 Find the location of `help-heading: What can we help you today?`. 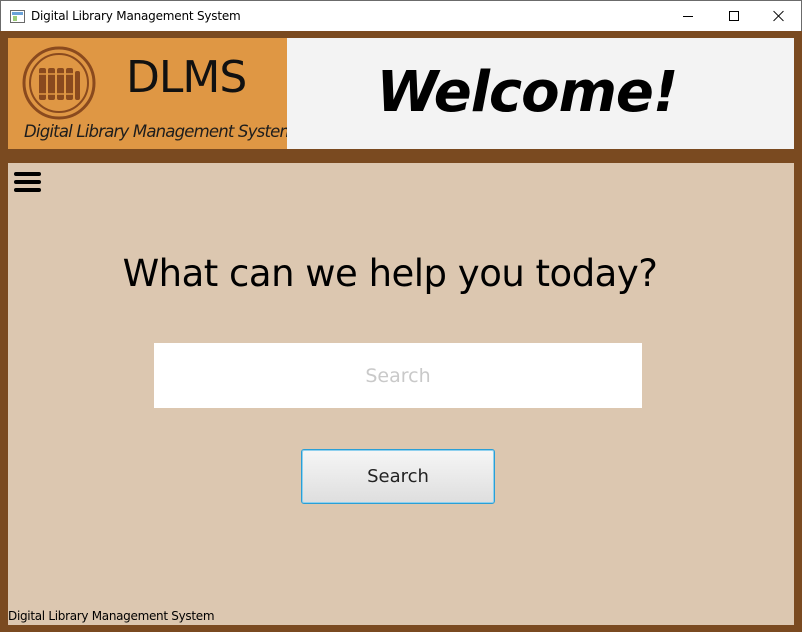

help-heading: What can we help you today? is located at coordinates (390, 273).